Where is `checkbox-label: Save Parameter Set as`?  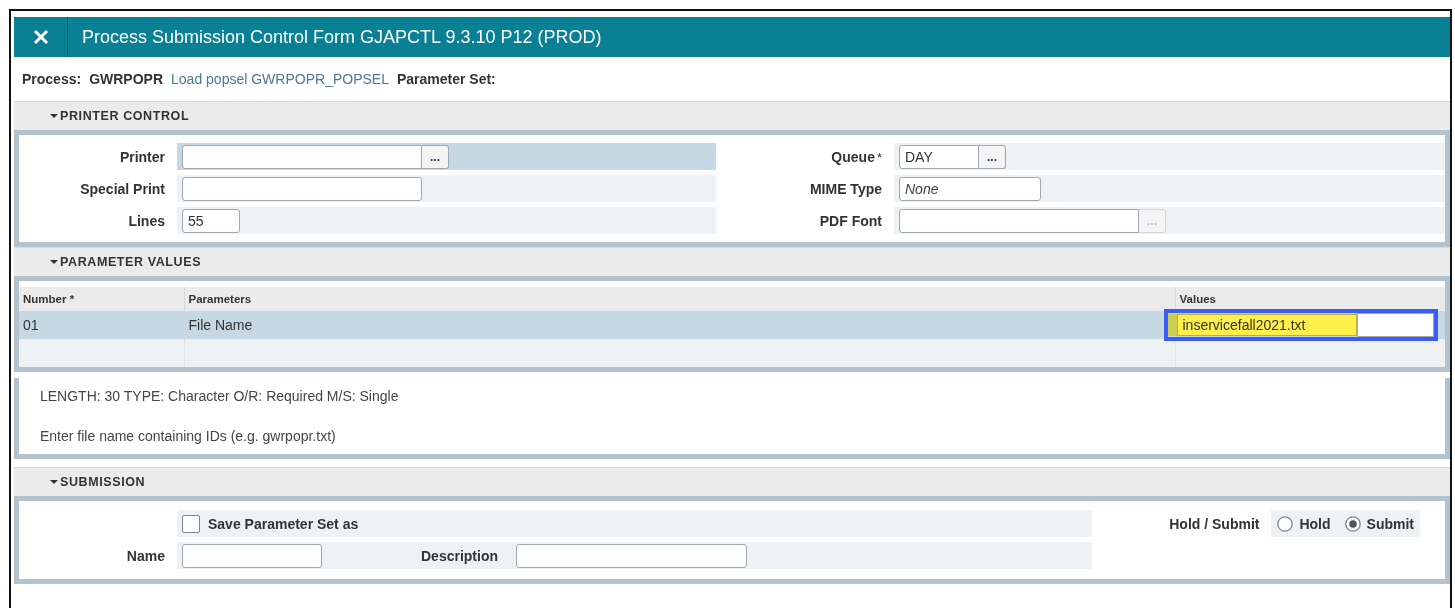 checkbox-label: Save Parameter Set as is located at coordinates (283, 523).